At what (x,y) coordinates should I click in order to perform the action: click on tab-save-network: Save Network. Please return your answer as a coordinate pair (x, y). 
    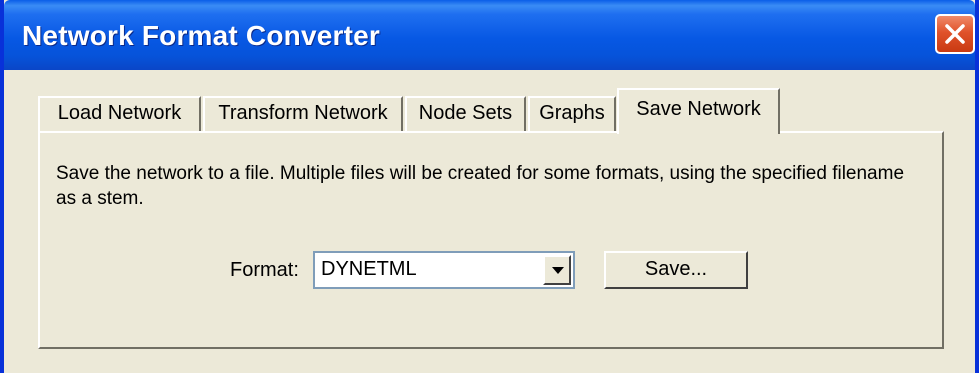
    Looking at the image, I should click on (698, 111).